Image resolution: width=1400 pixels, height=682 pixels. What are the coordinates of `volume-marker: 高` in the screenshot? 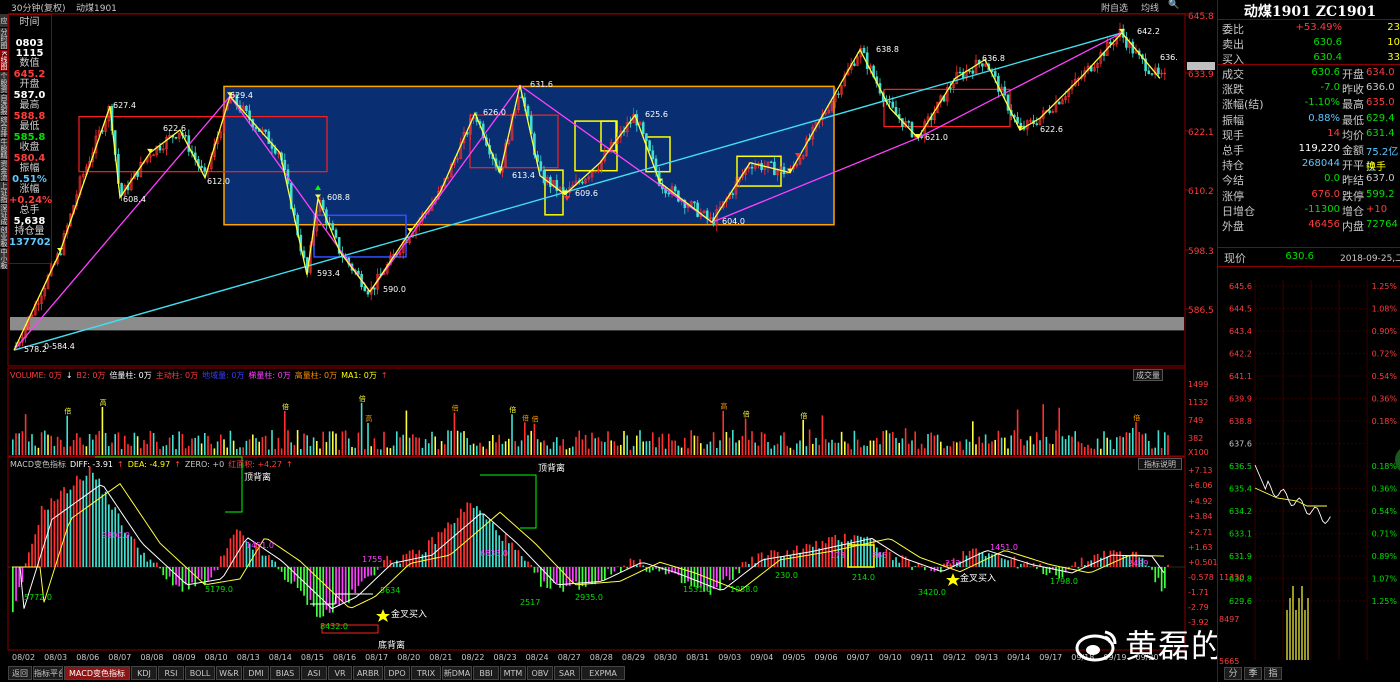 It's located at (103, 402).